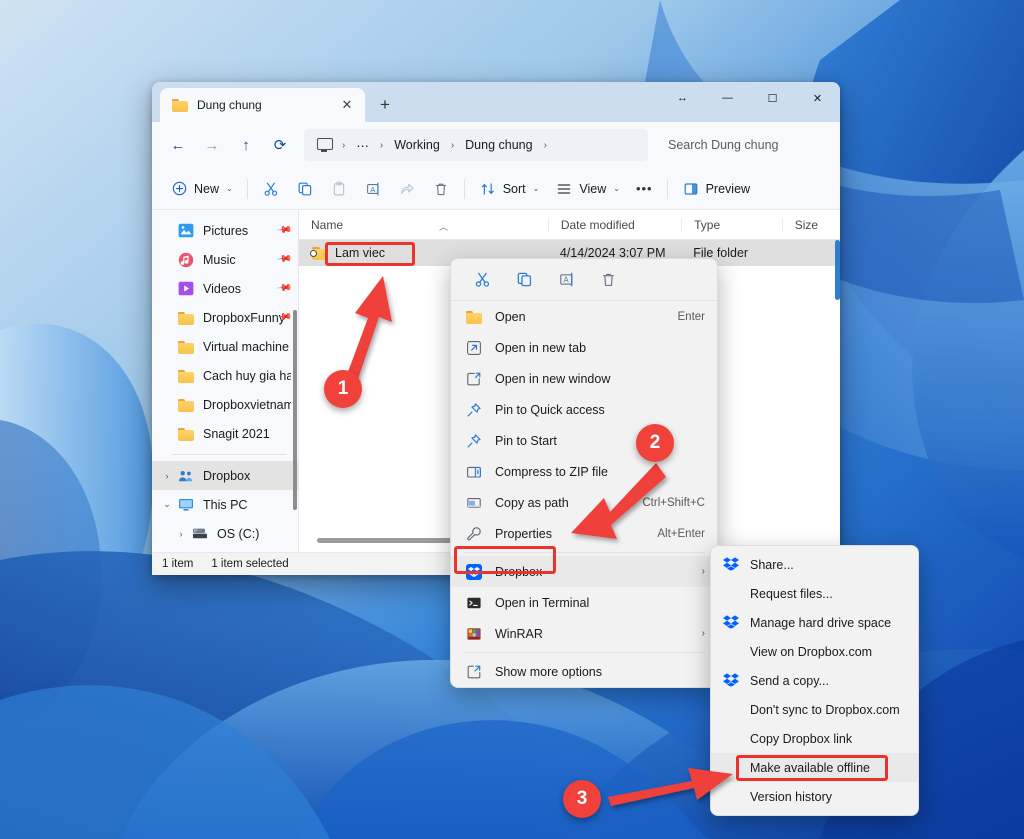 The height and width of the screenshot is (839, 1024). What do you see at coordinates (373, 189) in the screenshot?
I see `rename-button: A` at bounding box center [373, 189].